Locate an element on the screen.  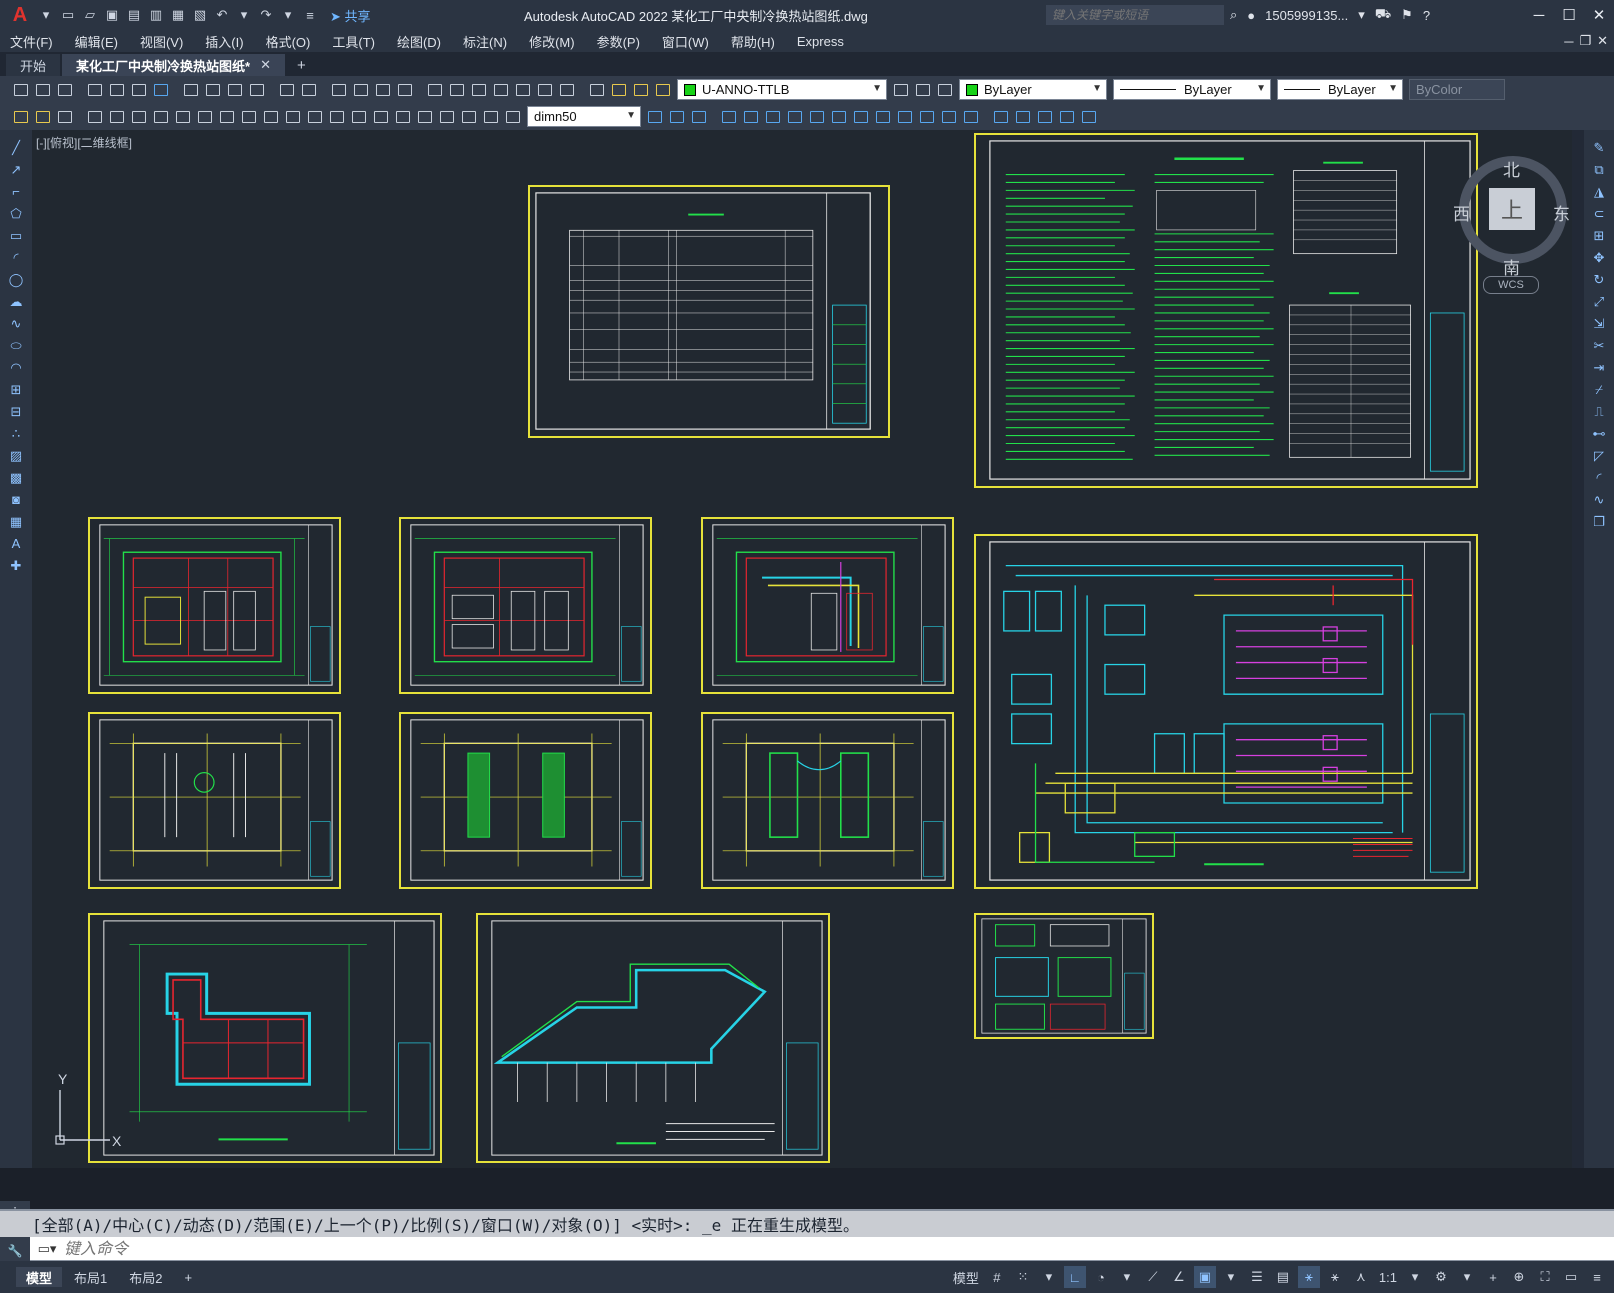
undo-icon is located at coordinates (287, 90).